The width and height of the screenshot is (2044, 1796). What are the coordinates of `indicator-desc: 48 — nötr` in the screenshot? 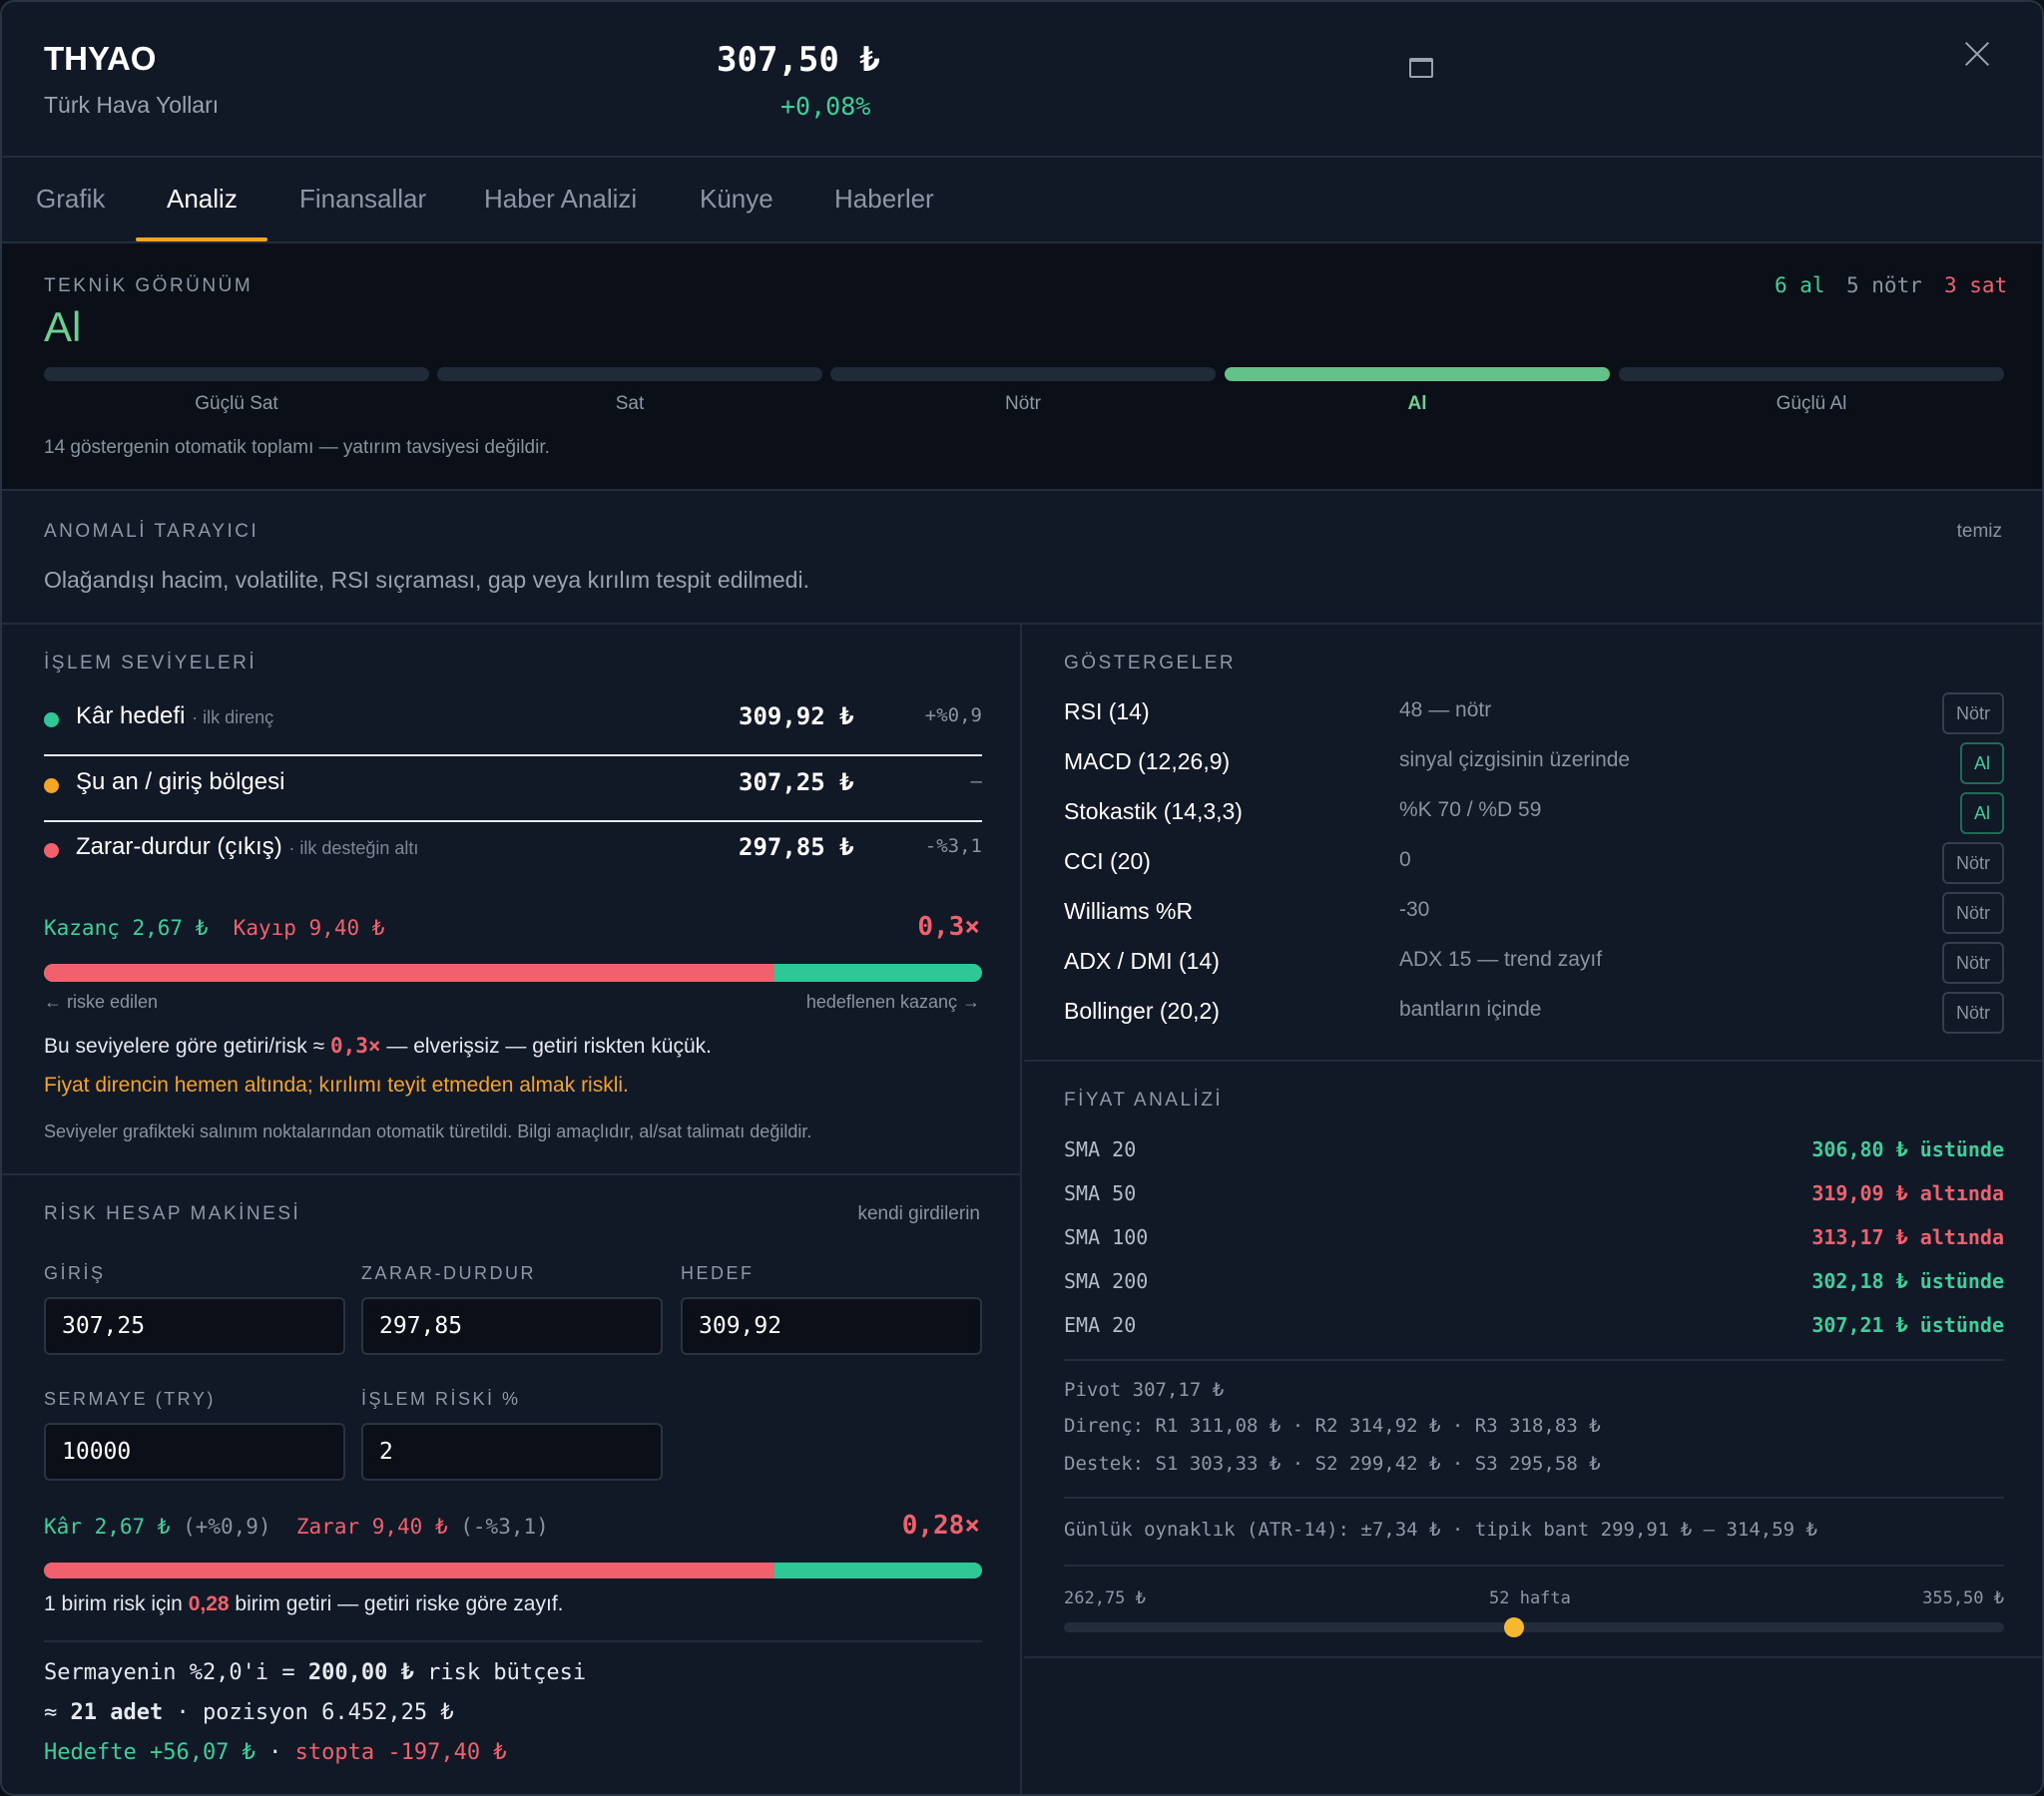 It's located at (1445, 709).